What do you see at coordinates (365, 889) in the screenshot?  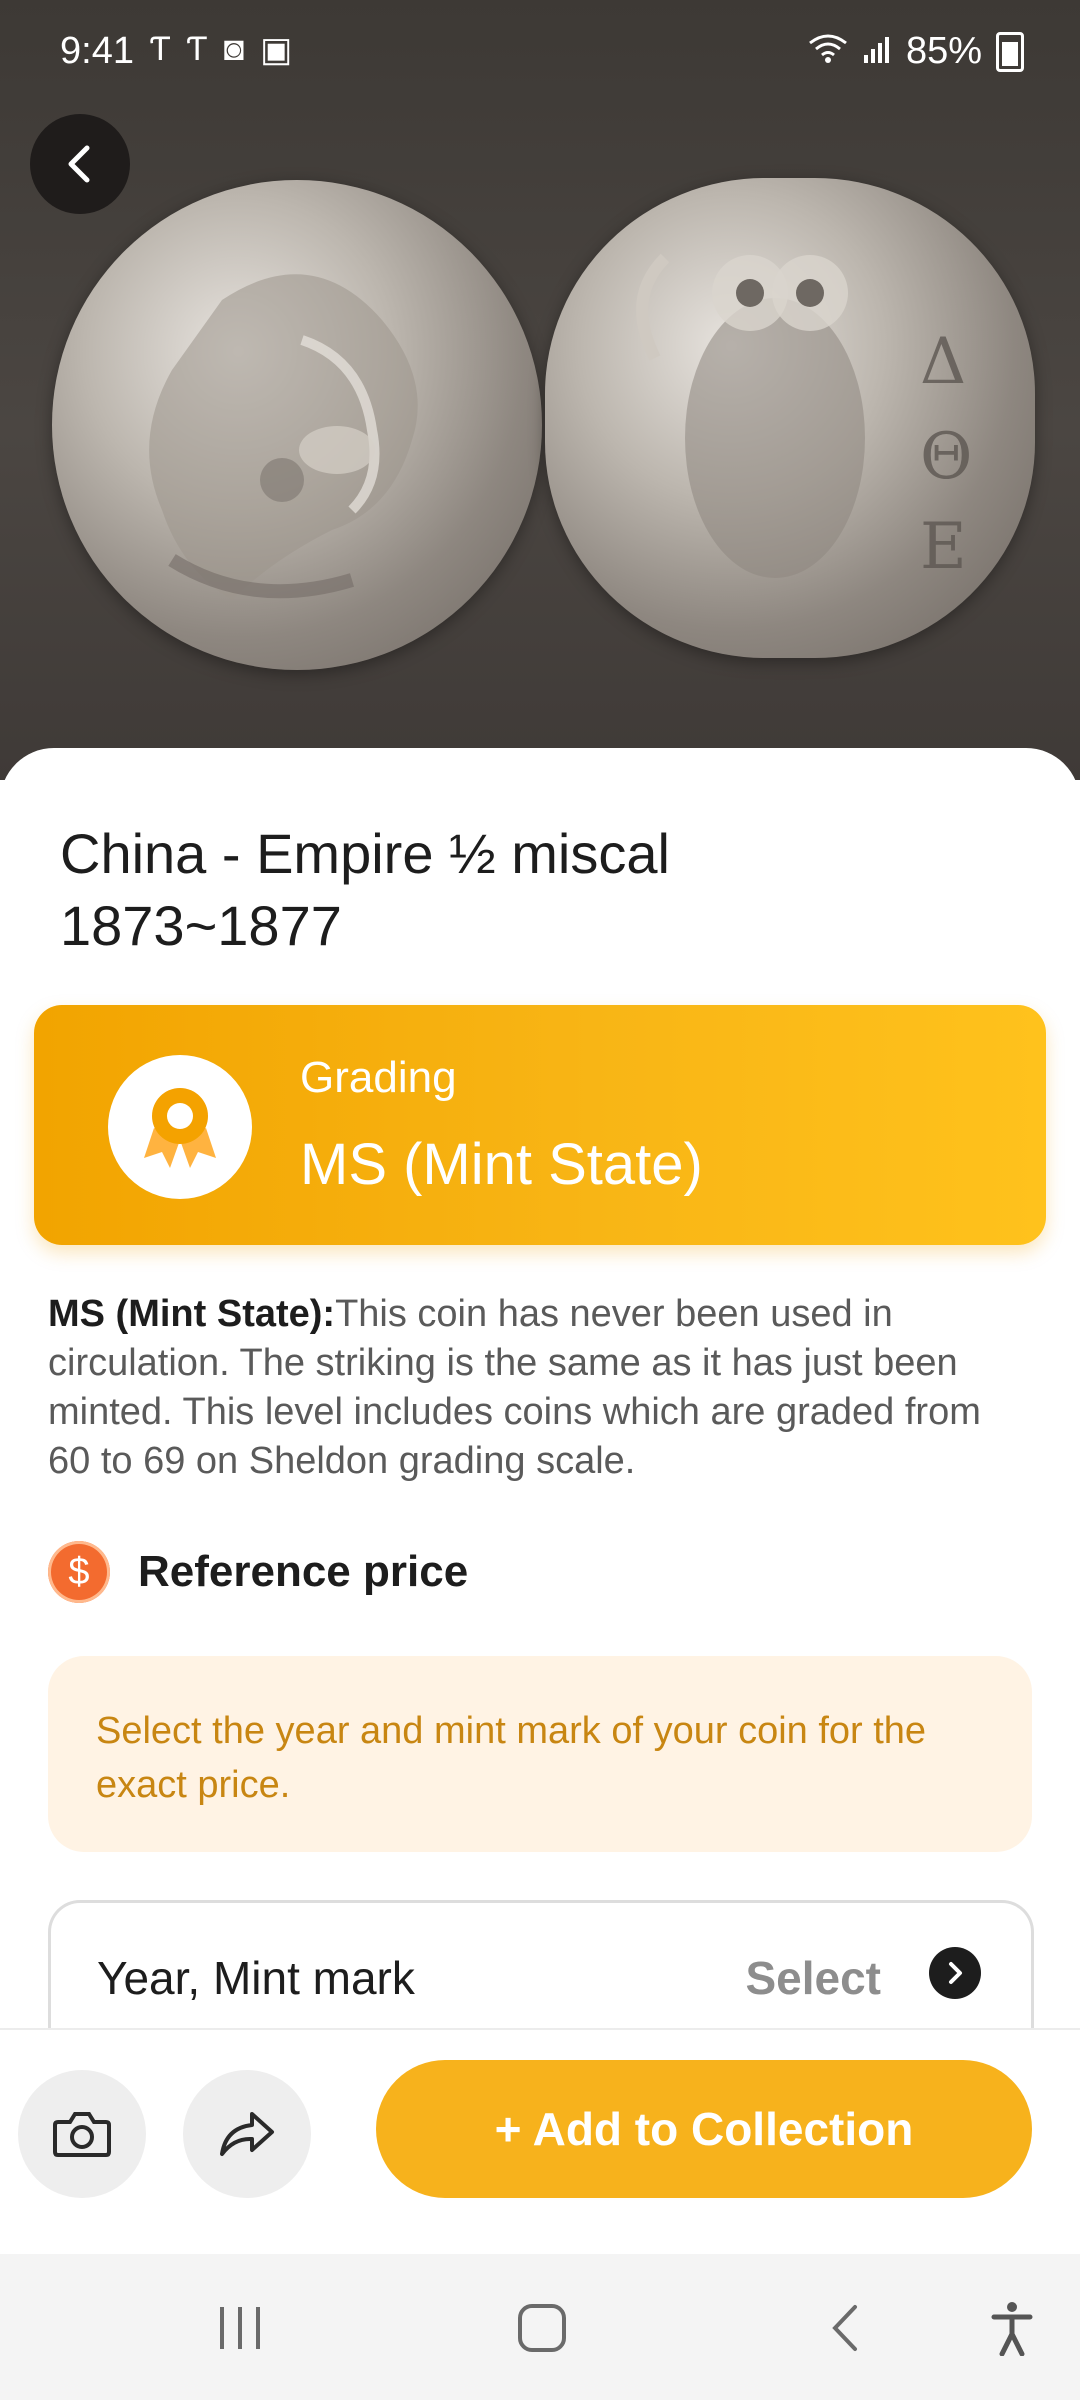 I see `coin-title: China - Empire ½ miscal 1873~1877` at bounding box center [365, 889].